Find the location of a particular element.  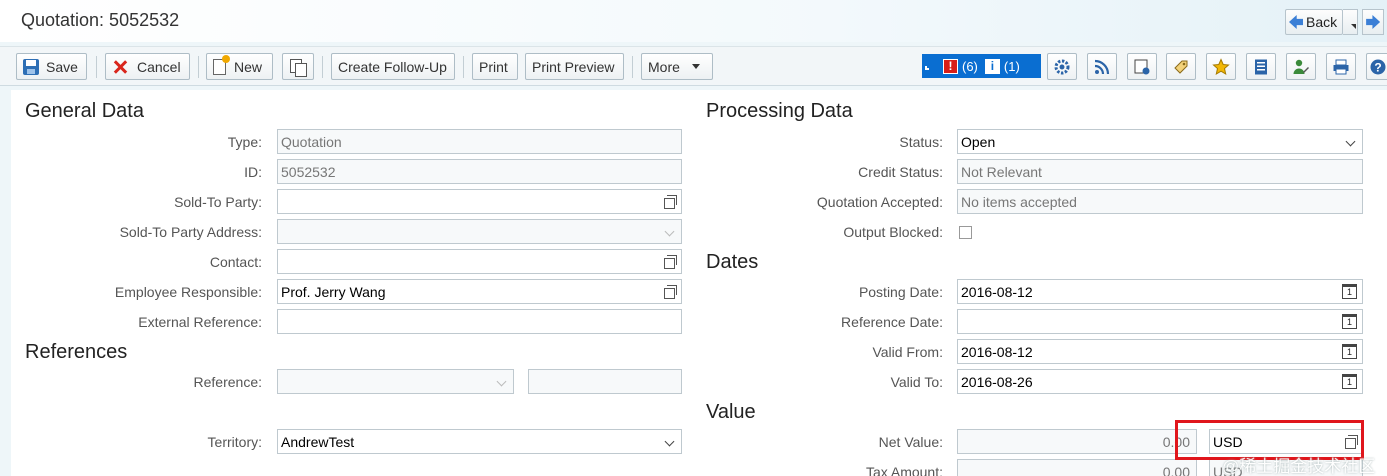

help-button: ? is located at coordinates (1376, 66).